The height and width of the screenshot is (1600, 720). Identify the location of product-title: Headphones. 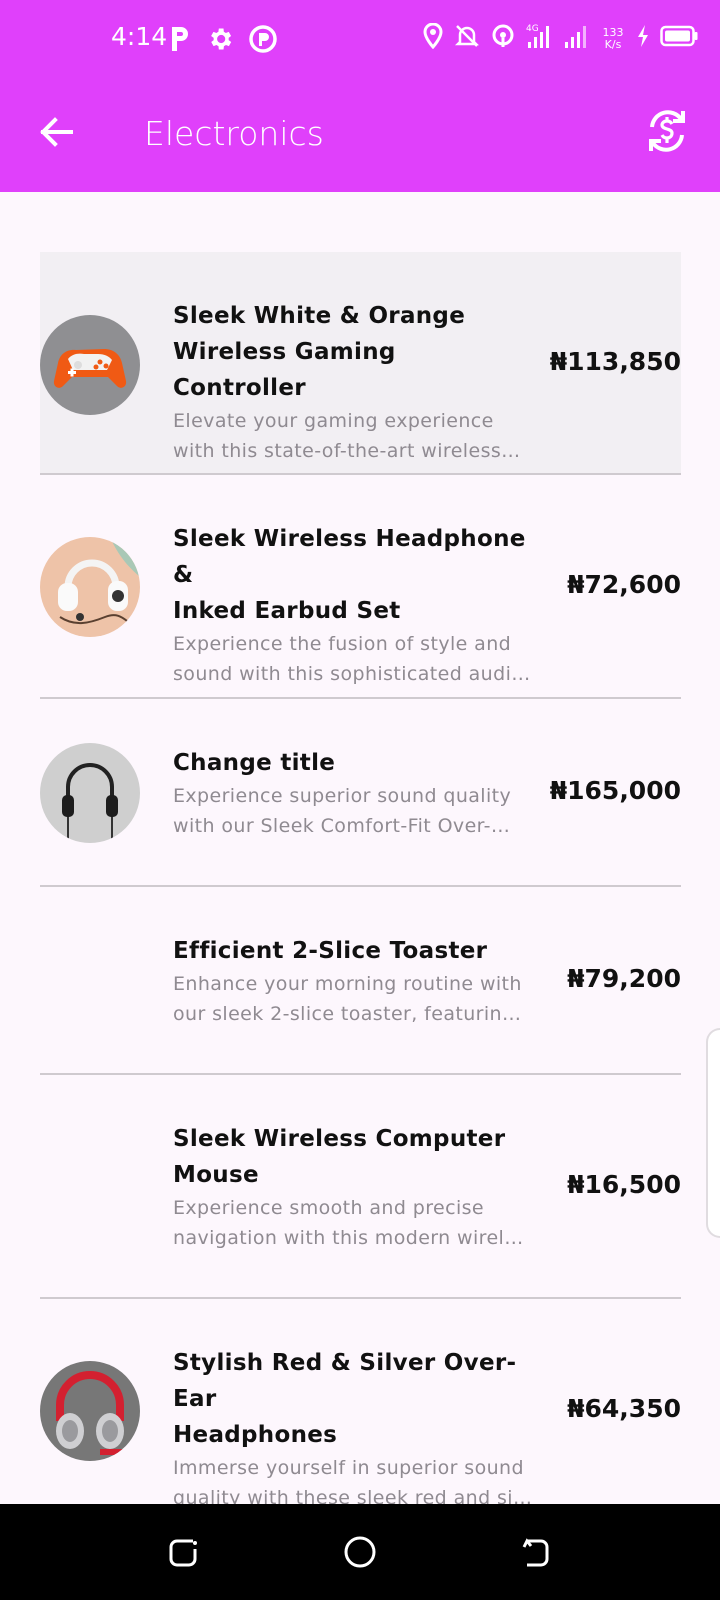
(255, 1435).